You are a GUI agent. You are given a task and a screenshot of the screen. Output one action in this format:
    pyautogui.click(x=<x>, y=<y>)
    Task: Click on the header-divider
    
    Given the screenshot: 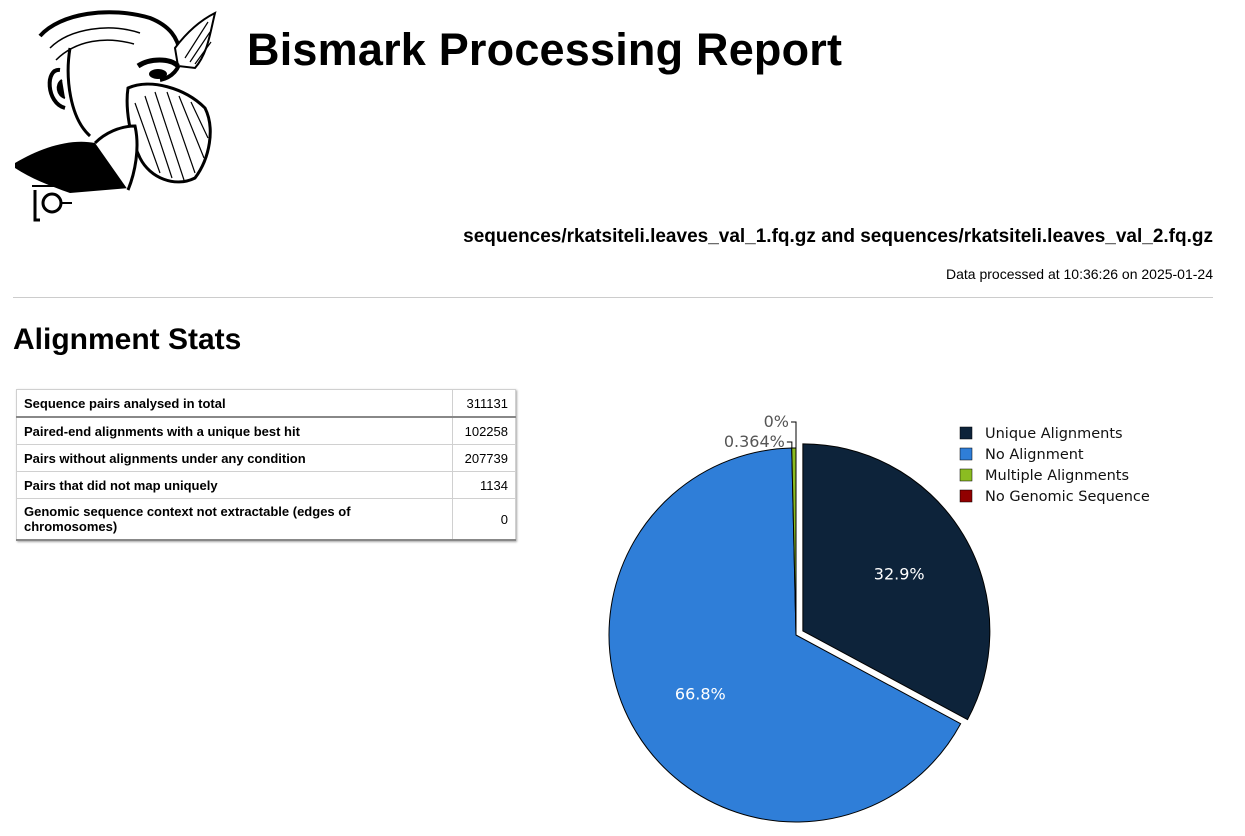 What is the action you would take?
    pyautogui.click(x=613, y=297)
    